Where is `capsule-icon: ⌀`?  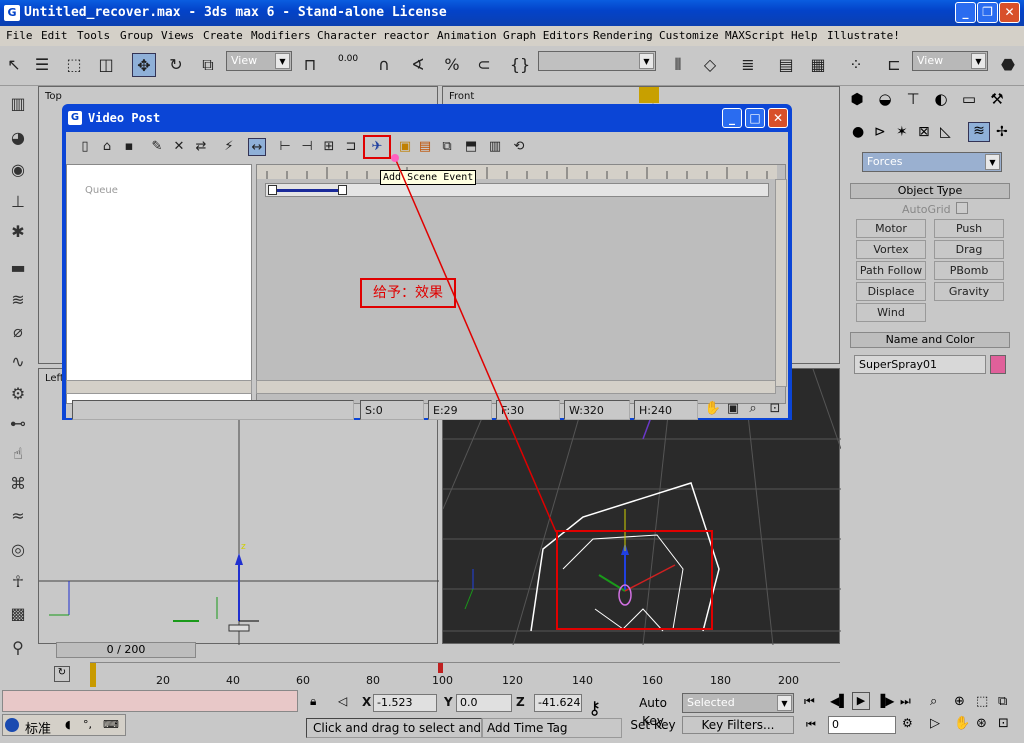
capsule-icon: ⌀ is located at coordinates (18, 332).